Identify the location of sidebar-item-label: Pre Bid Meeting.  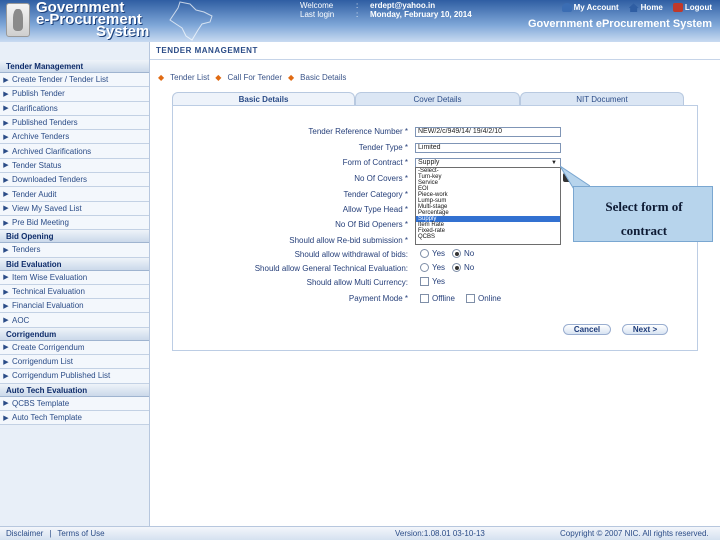
(40, 223).